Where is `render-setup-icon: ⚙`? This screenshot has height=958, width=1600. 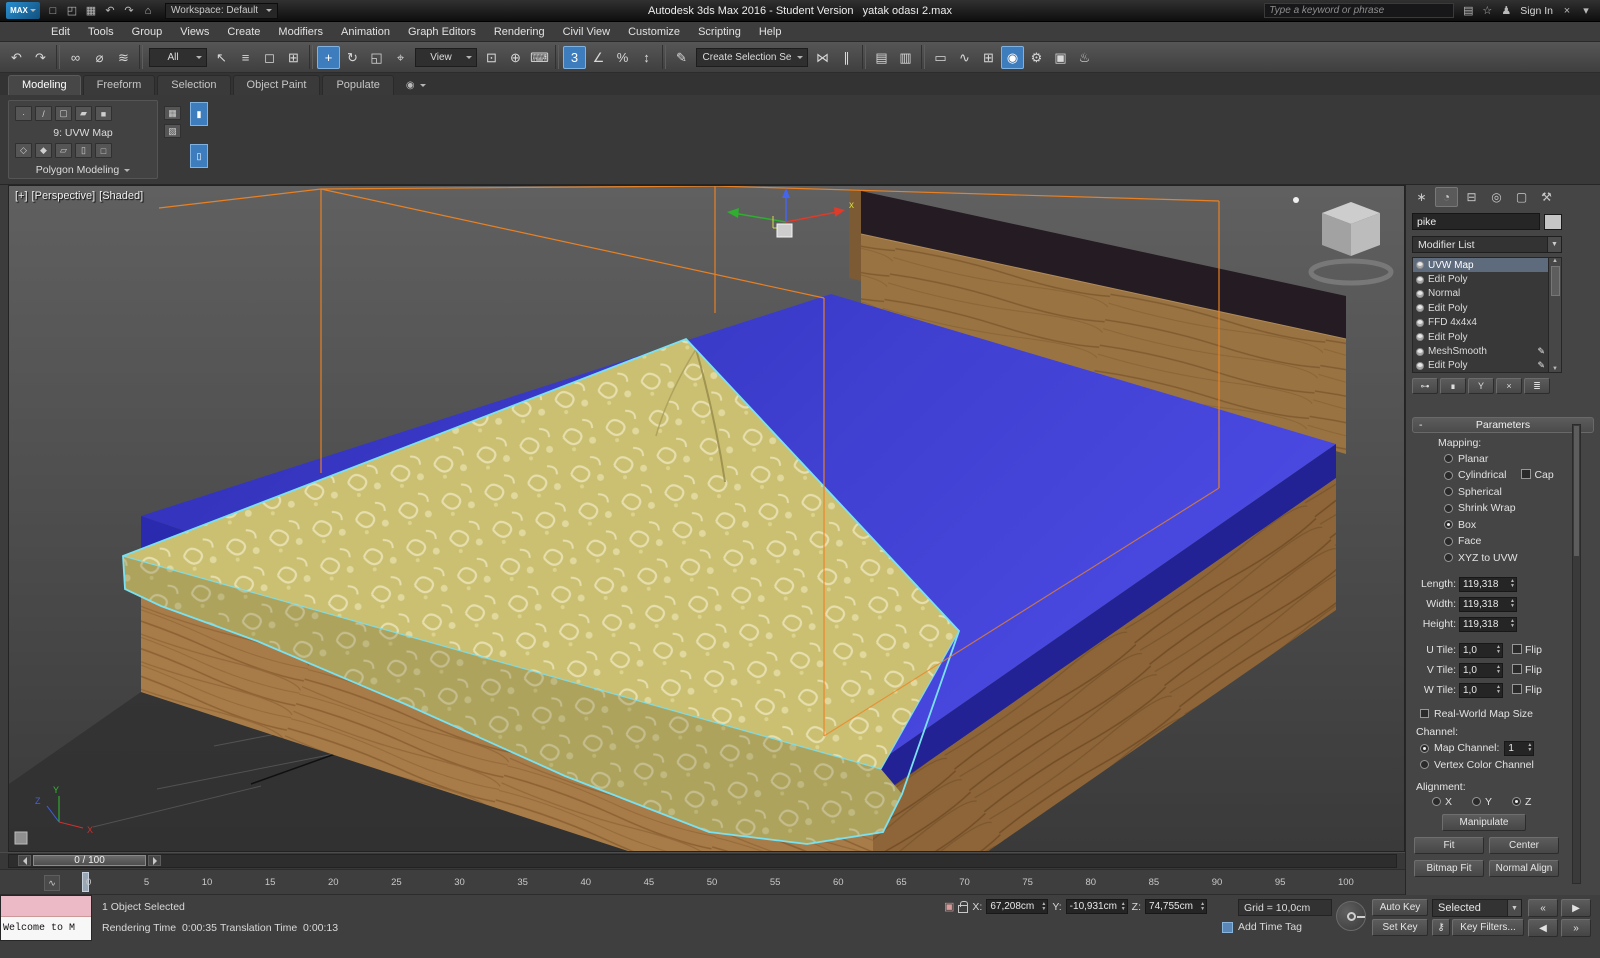
render-setup-icon: ⚙ is located at coordinates (1036, 57).